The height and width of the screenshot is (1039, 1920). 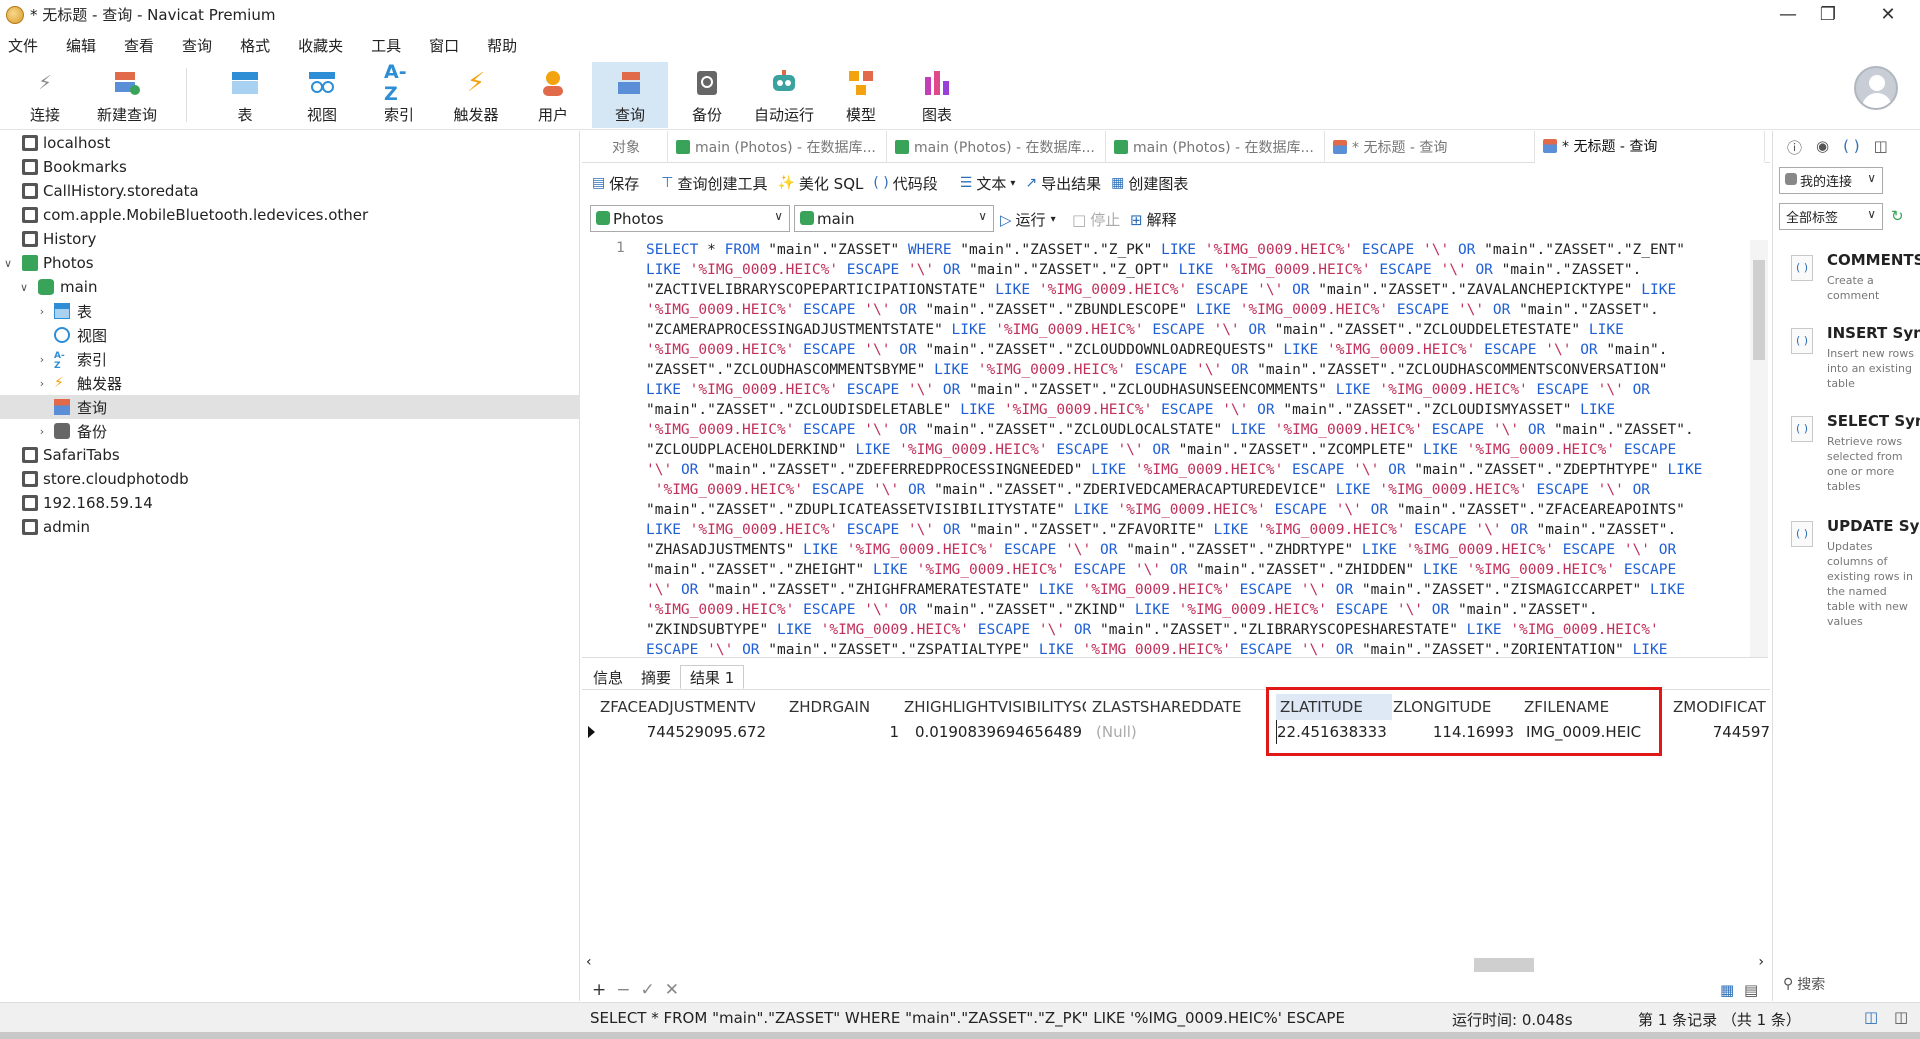 What do you see at coordinates (1176, 964) in the screenshot?
I see `grid-horizontal-scrollbar: ‹ ›` at bounding box center [1176, 964].